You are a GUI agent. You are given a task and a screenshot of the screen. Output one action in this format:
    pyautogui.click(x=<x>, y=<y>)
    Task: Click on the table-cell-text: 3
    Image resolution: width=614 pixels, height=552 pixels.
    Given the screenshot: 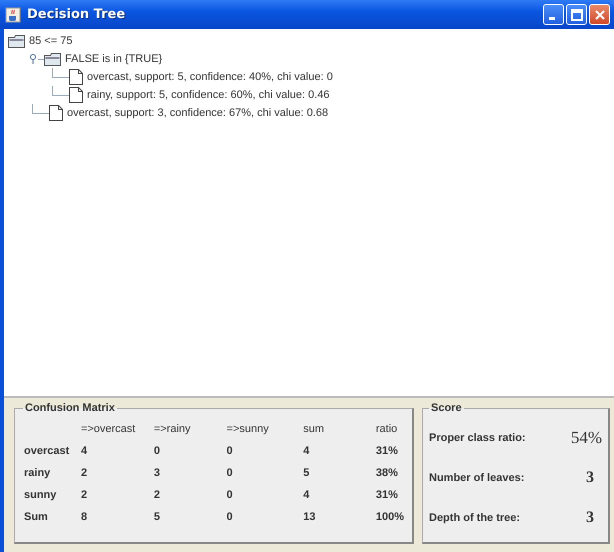 What is the action you would take?
    pyautogui.click(x=156, y=473)
    